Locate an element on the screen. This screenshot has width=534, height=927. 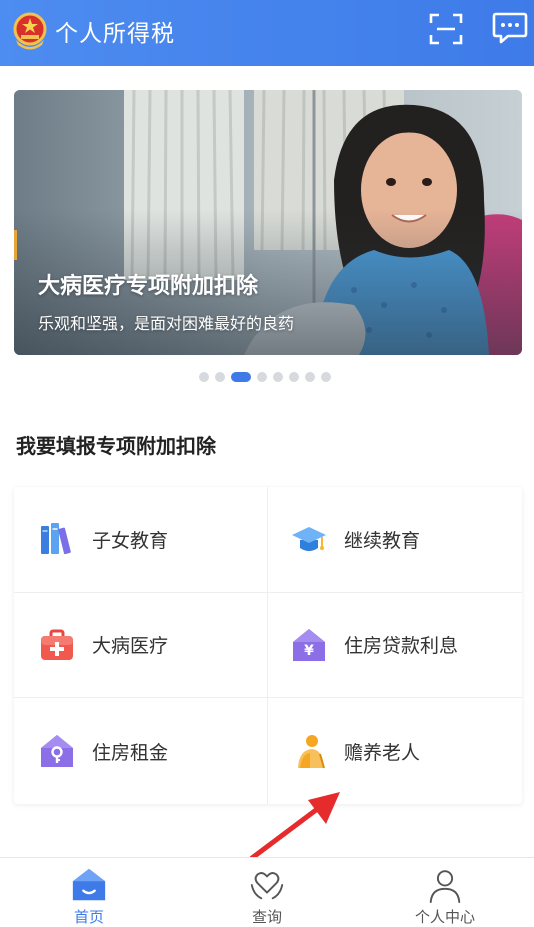
deduction-continuing-education: 继续教育 is located at coordinates (395, 540).